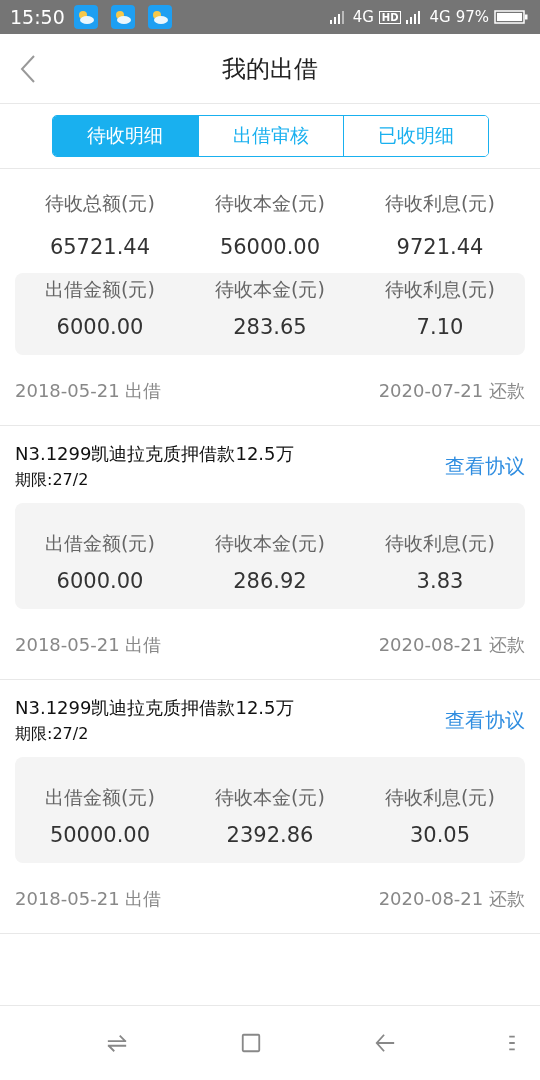 The image size is (540, 1080). Describe the element at coordinates (100, 247) in the screenshot. I see `summary-value: 65721.44` at that location.